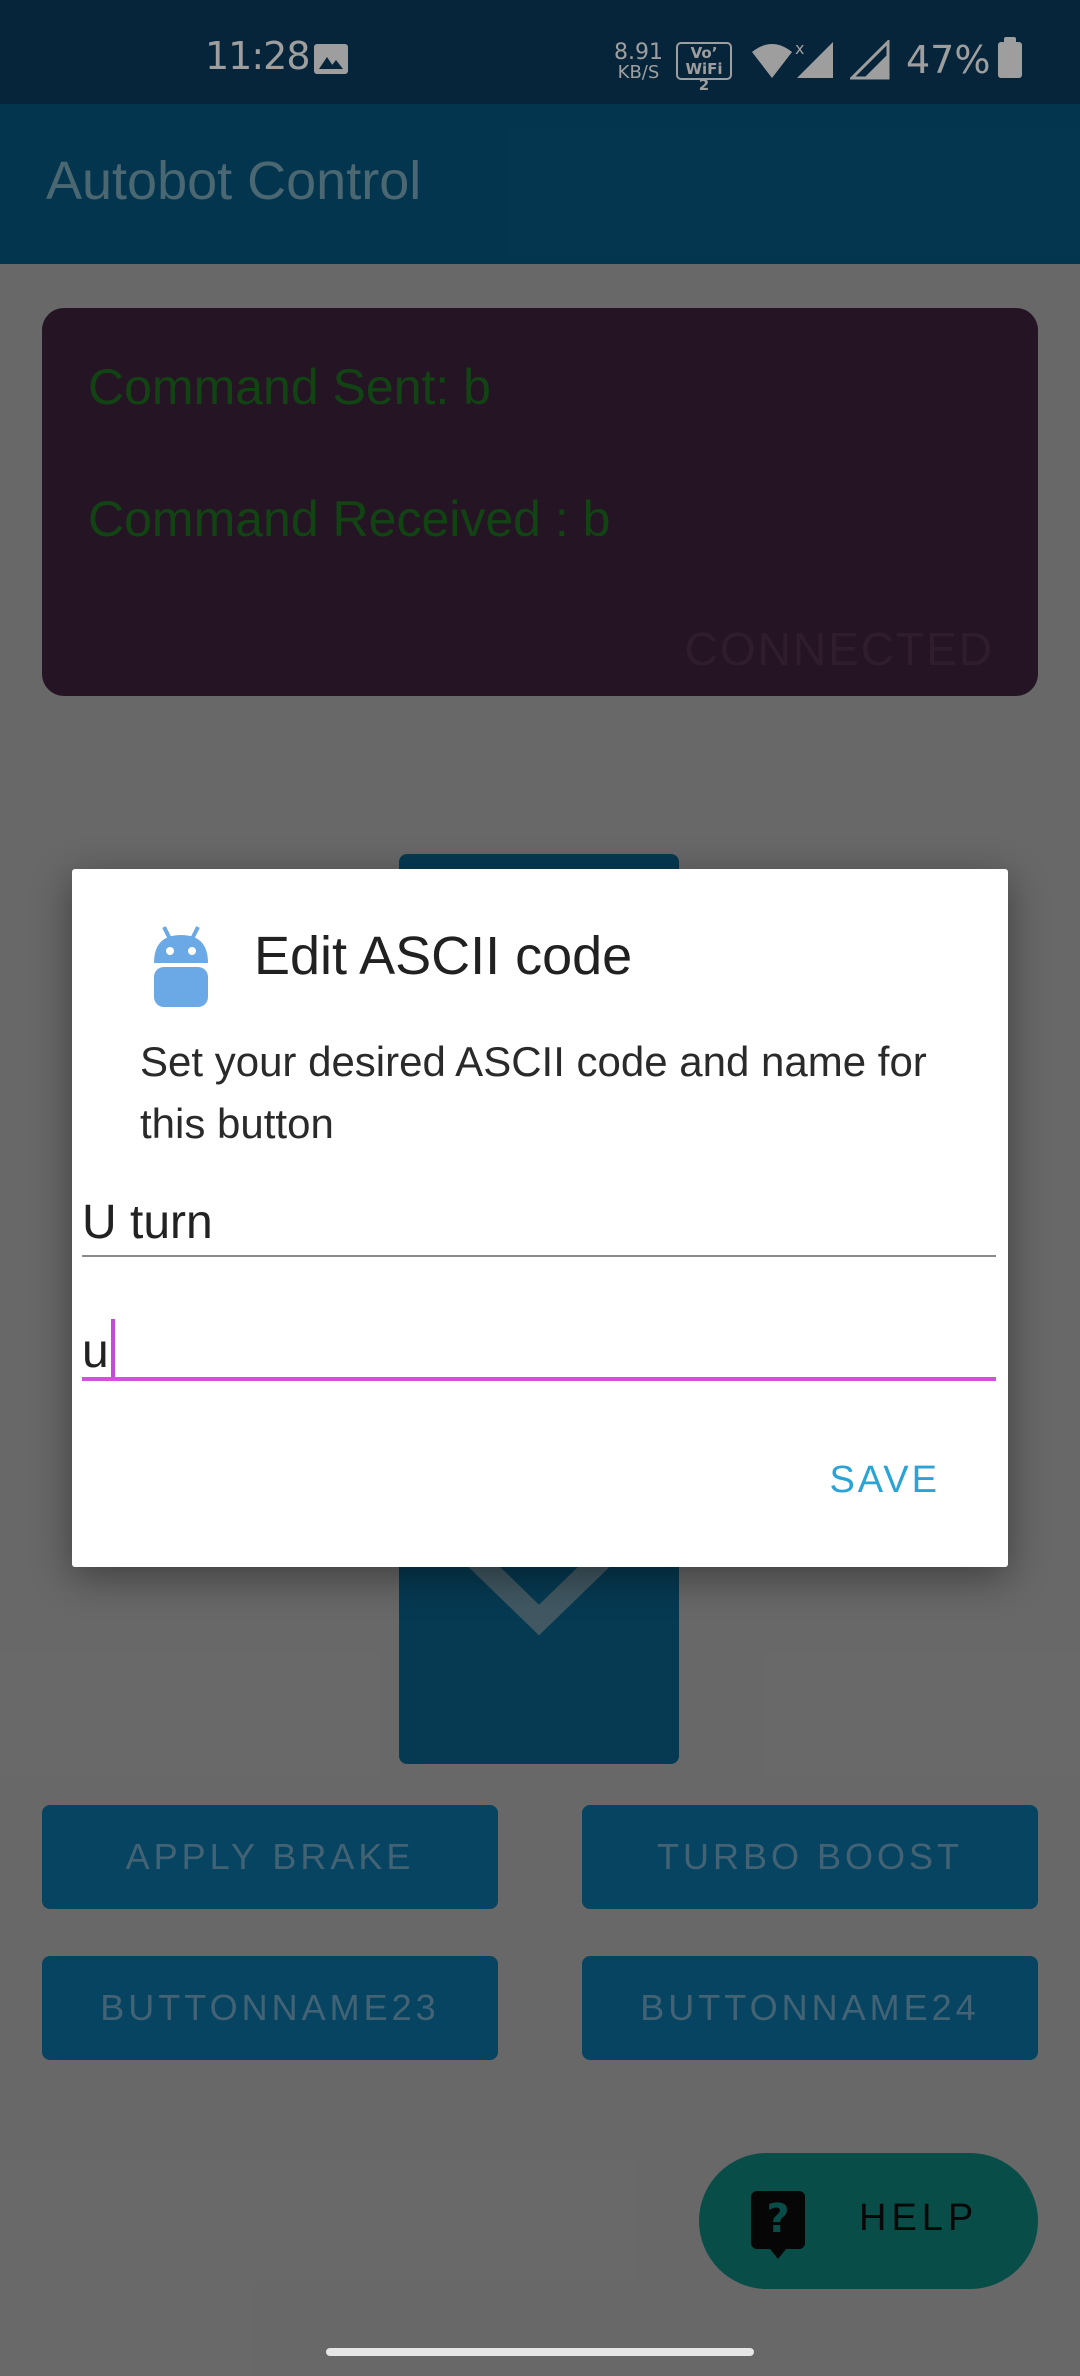  Describe the element at coordinates (884, 1480) in the screenshot. I see `save-button: SAVE` at that location.